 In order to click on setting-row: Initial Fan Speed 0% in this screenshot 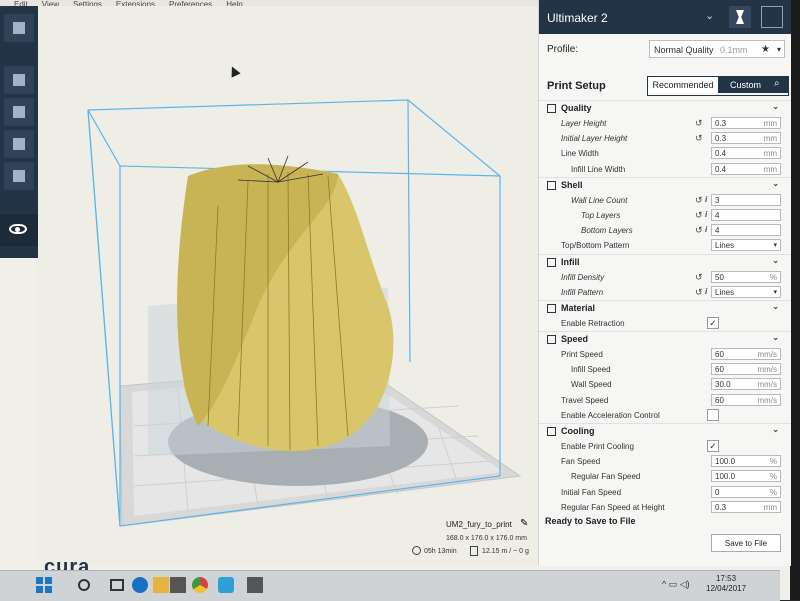, I will do `click(665, 492)`.